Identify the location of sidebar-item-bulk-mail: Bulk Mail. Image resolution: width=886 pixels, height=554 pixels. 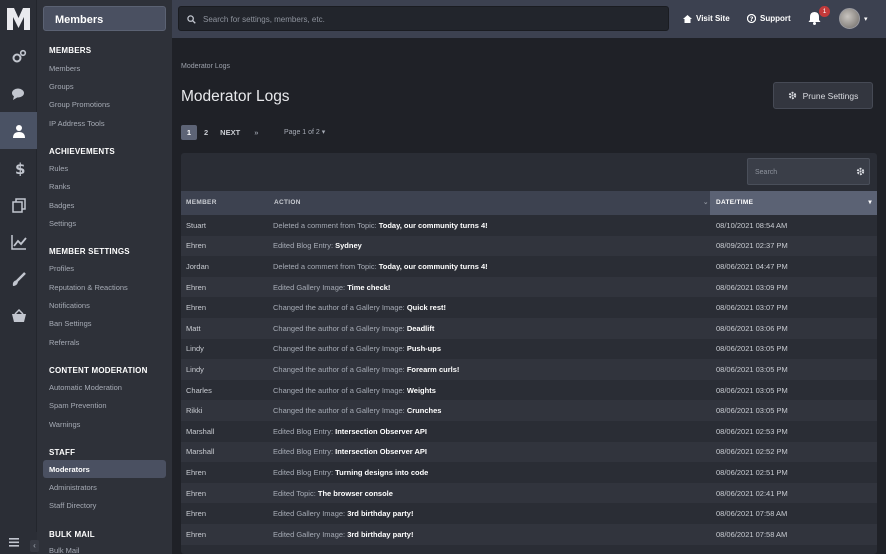
(64, 550).